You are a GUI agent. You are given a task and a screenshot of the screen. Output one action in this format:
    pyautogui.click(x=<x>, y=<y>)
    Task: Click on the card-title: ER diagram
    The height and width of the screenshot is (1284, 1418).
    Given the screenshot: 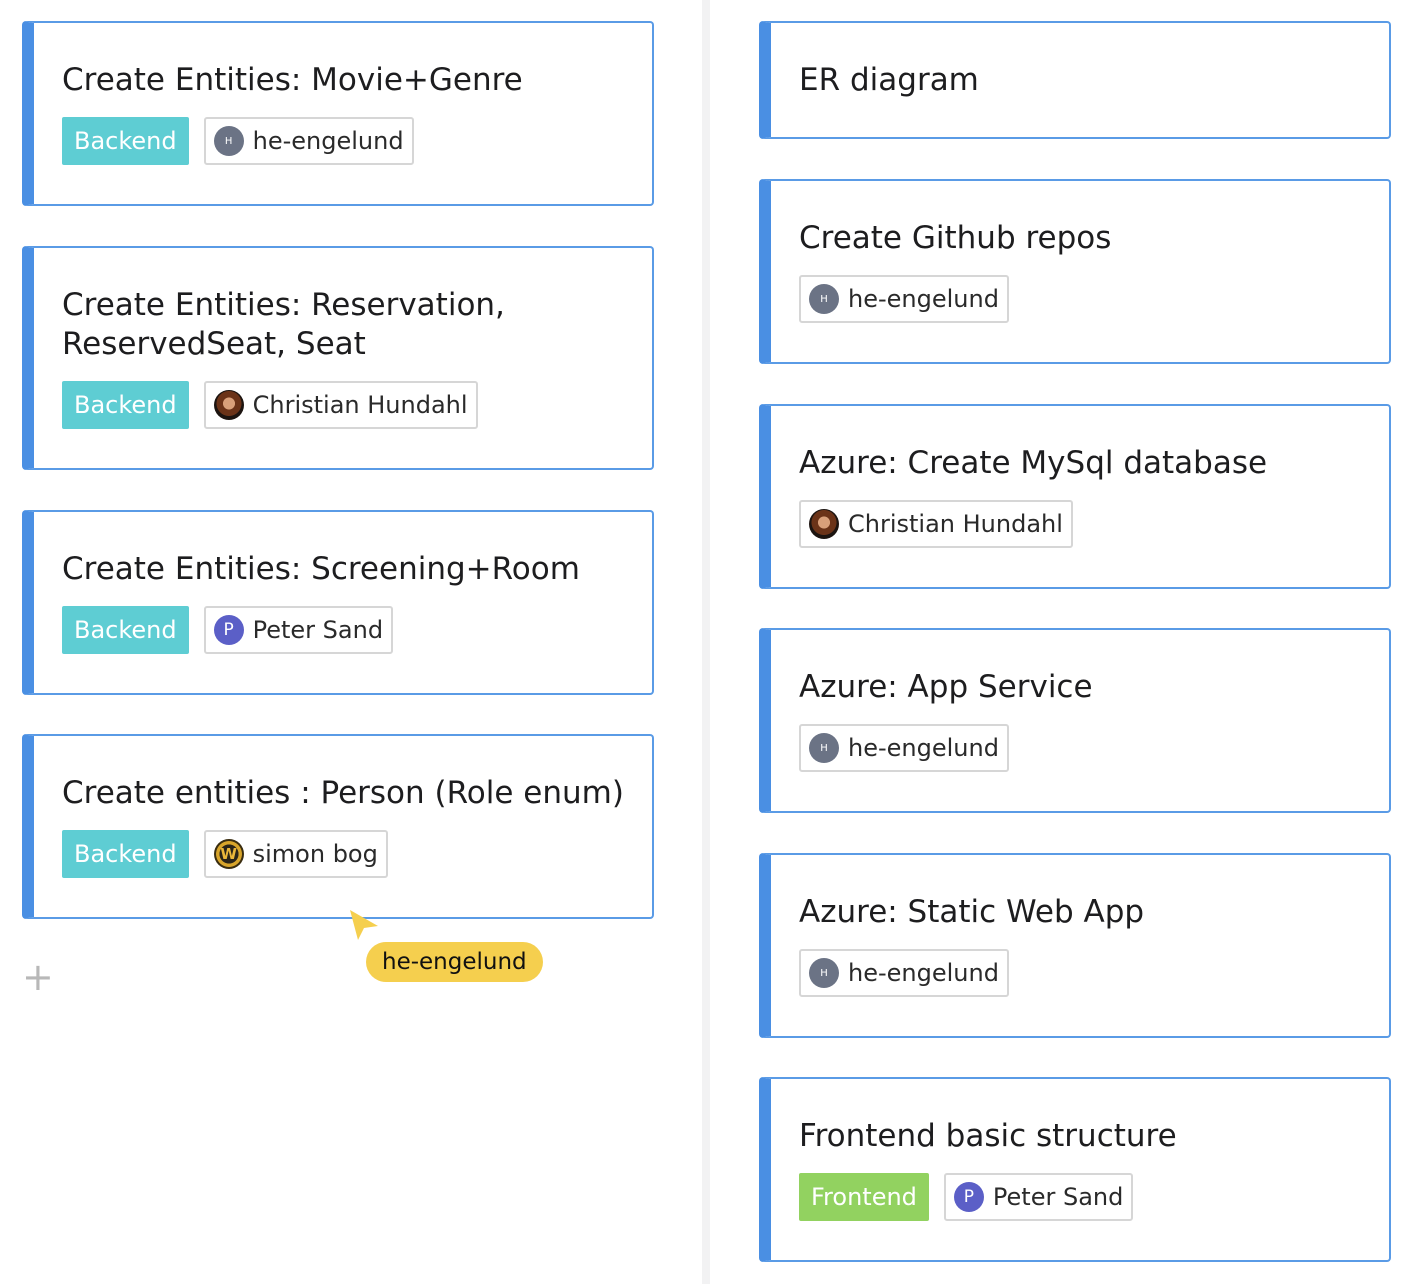 What is the action you would take?
    pyautogui.click(x=889, y=80)
    